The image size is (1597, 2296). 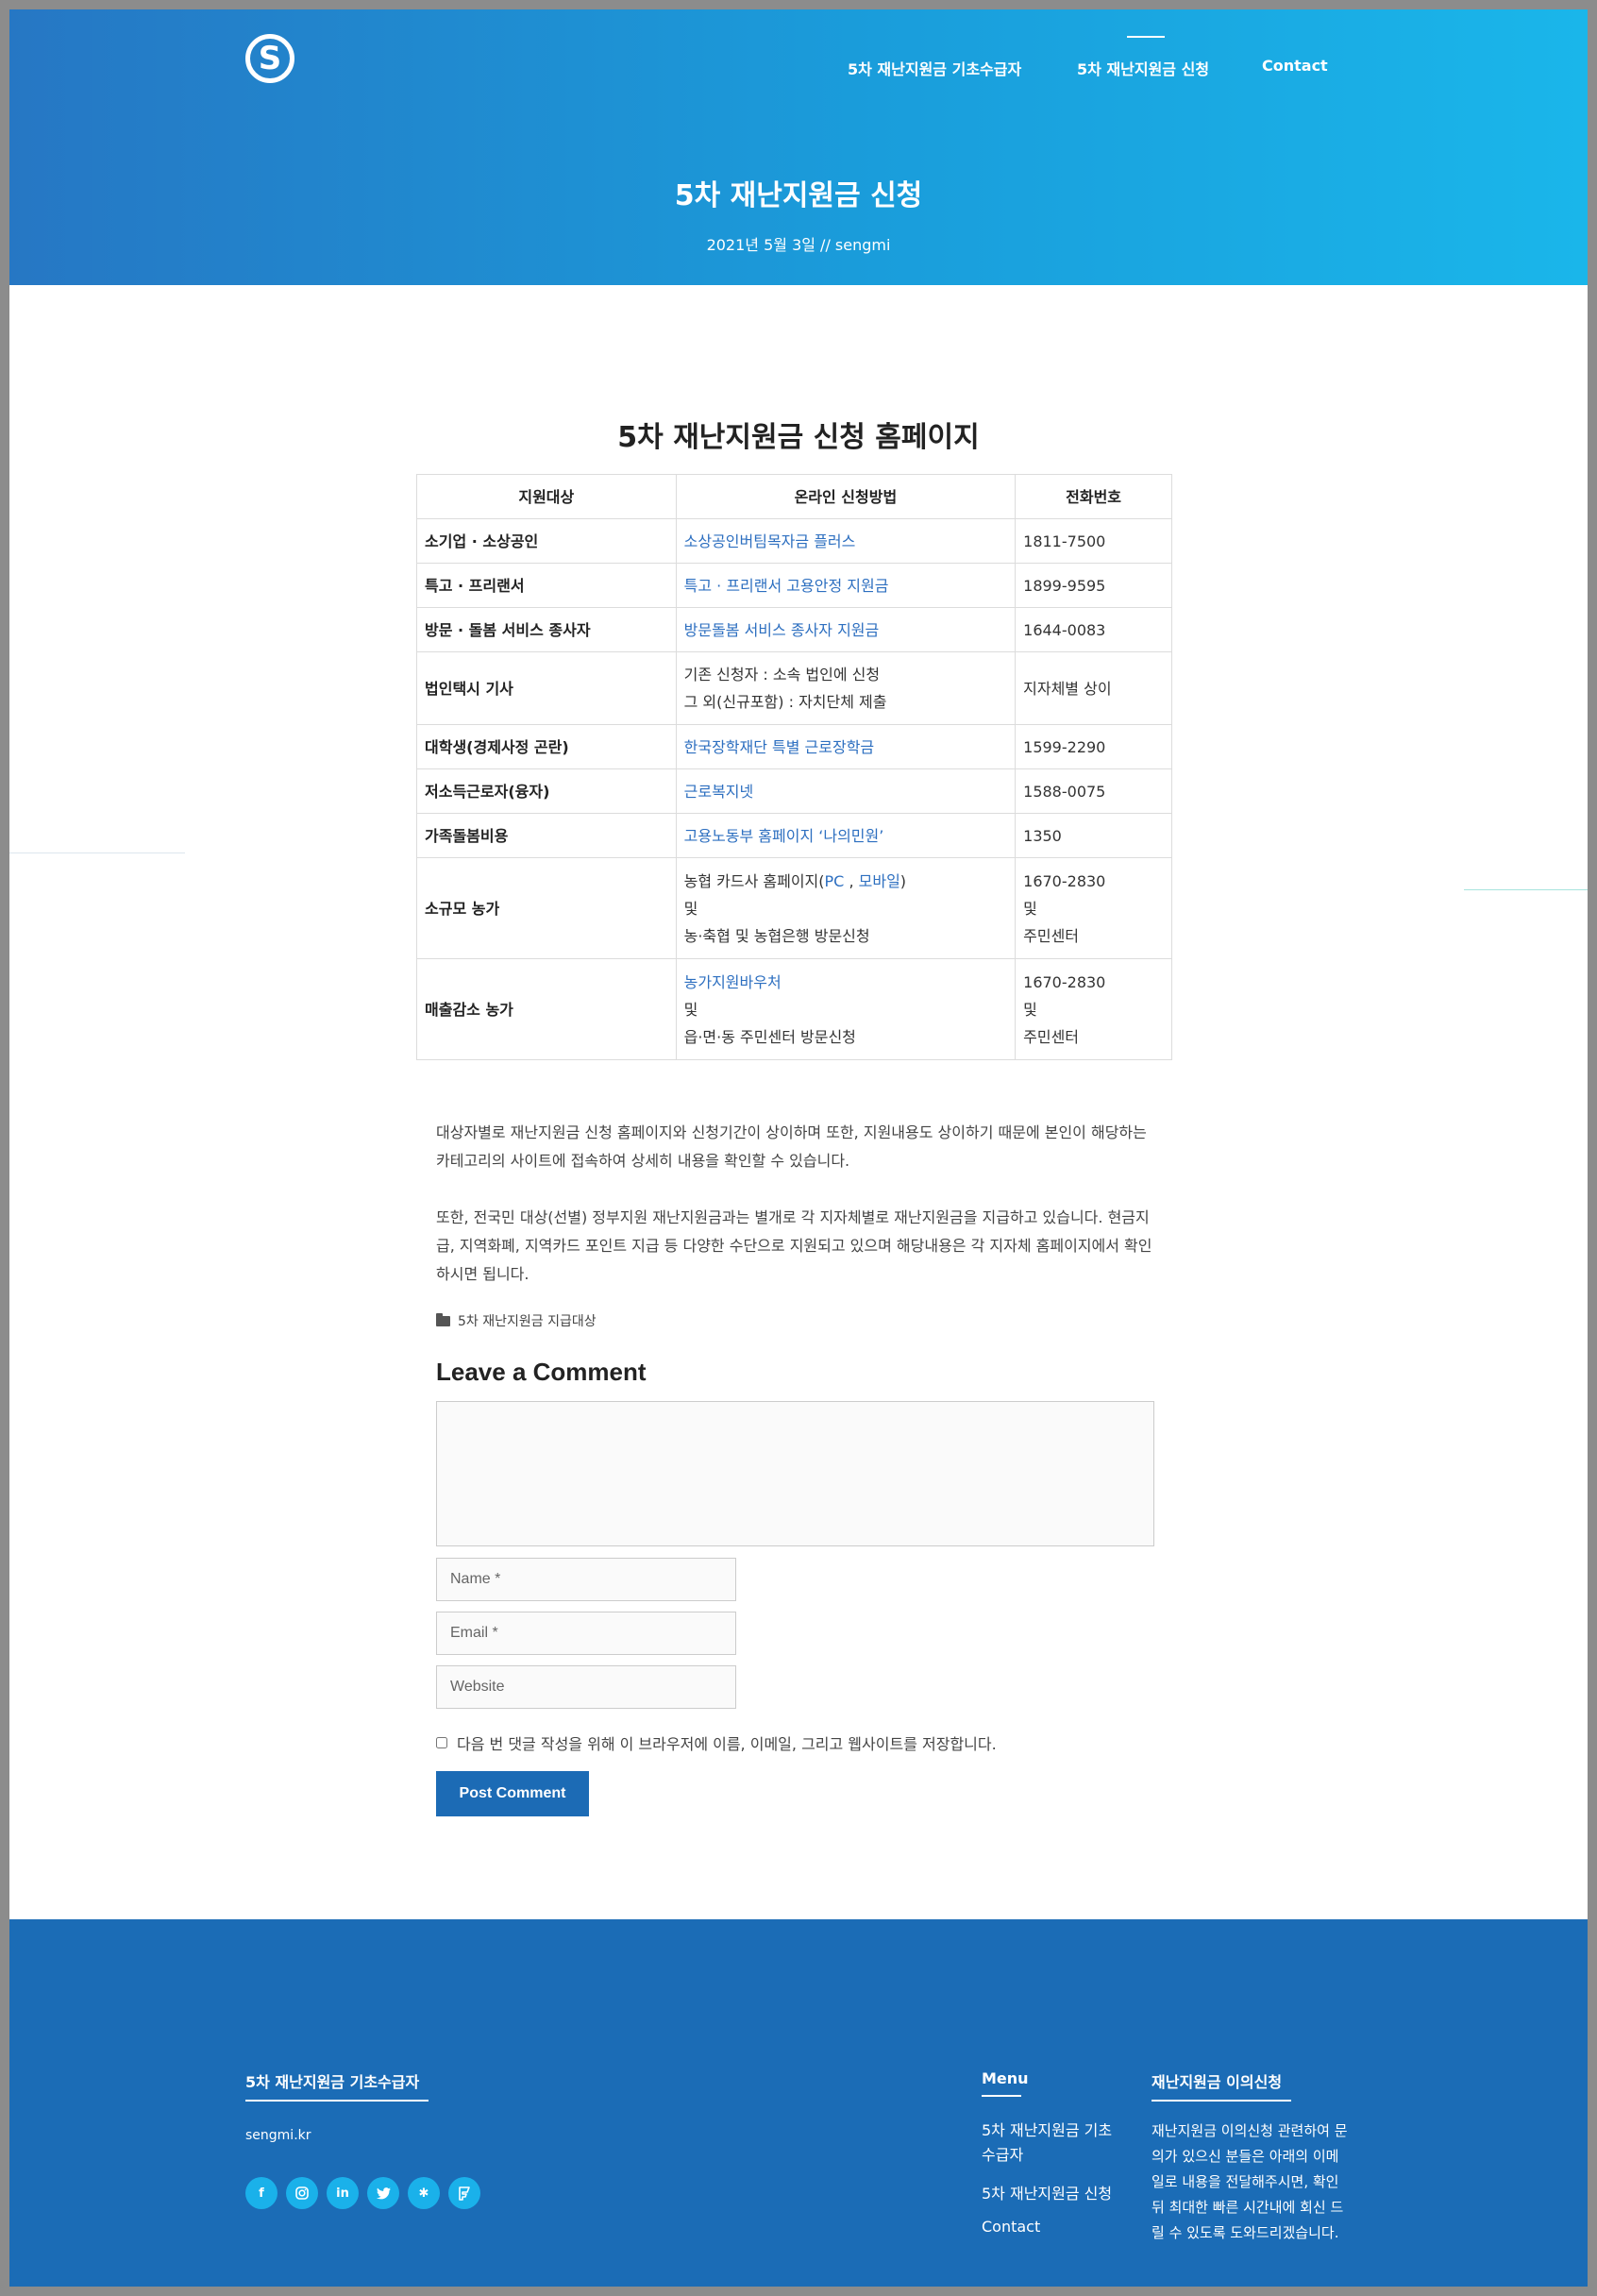 I want to click on target-cell: 매출감소 농가, so click(x=546, y=1009).